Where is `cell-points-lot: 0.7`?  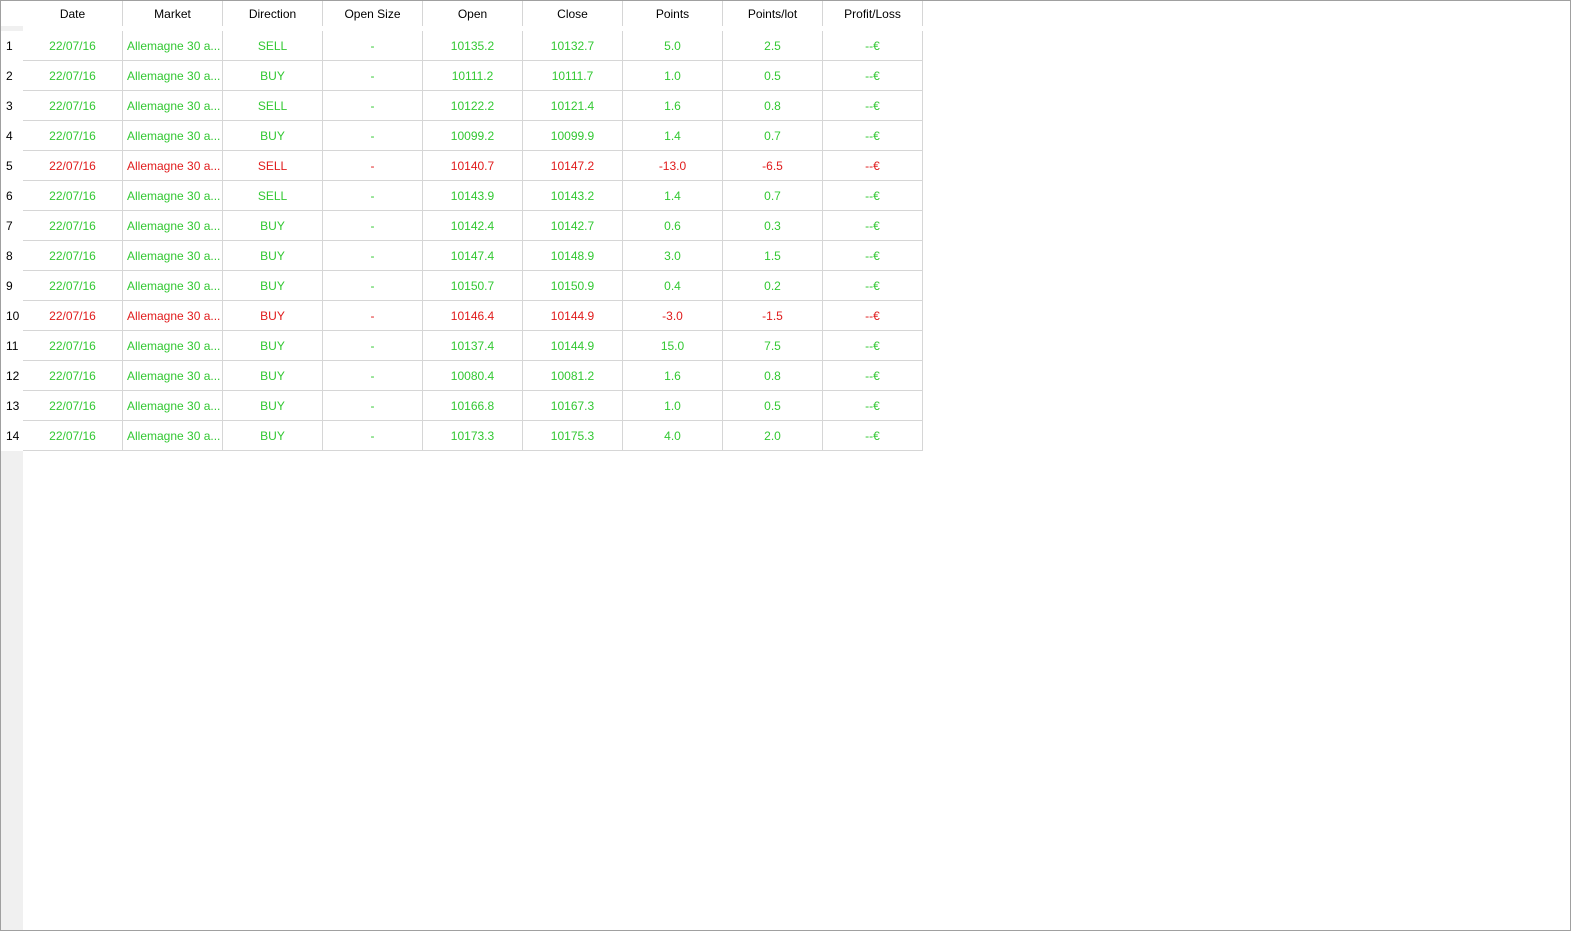 cell-points-lot: 0.7 is located at coordinates (773, 136).